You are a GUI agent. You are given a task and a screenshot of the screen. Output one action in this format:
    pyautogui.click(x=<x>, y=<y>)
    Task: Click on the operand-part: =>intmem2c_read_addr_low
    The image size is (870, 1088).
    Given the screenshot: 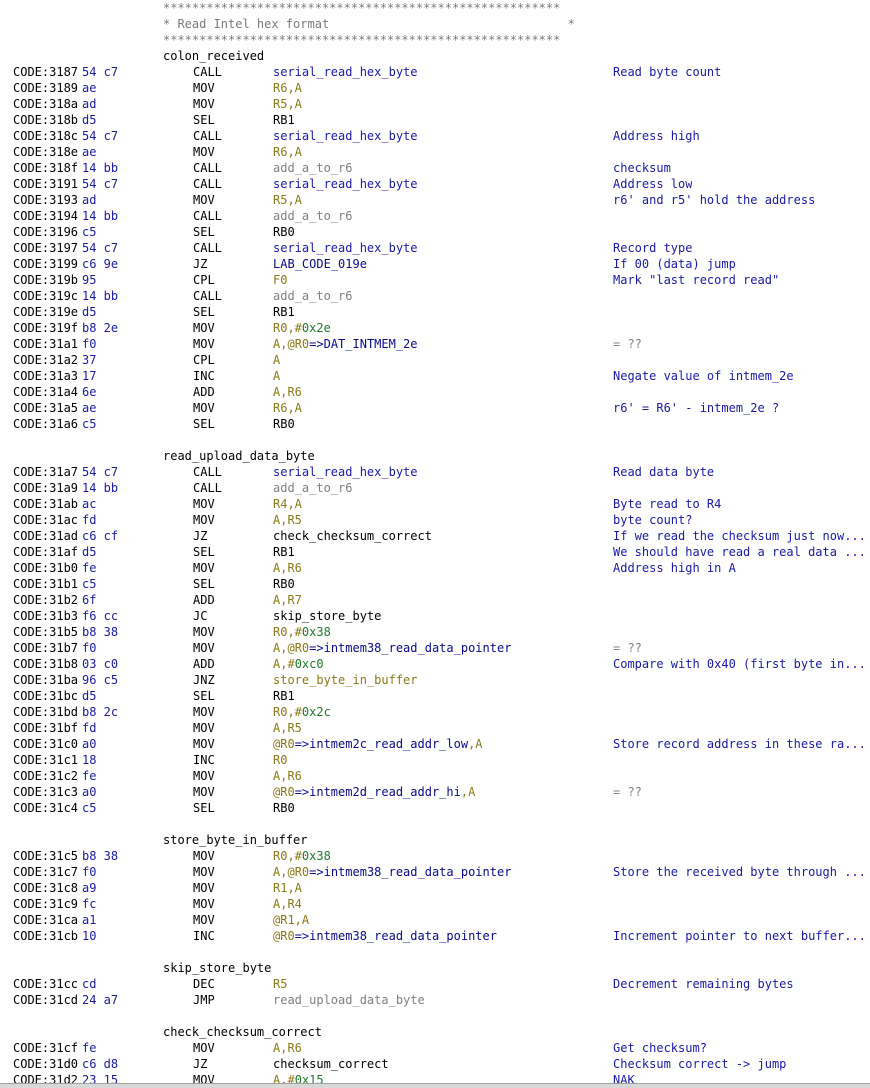 What is the action you would take?
    pyautogui.click(x=381, y=744)
    